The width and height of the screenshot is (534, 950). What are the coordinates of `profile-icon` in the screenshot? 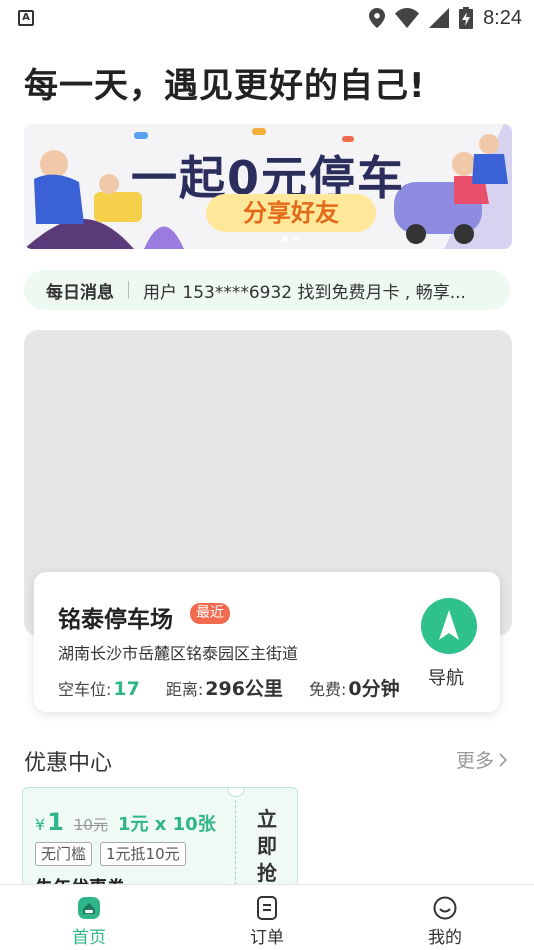 It's located at (445, 908).